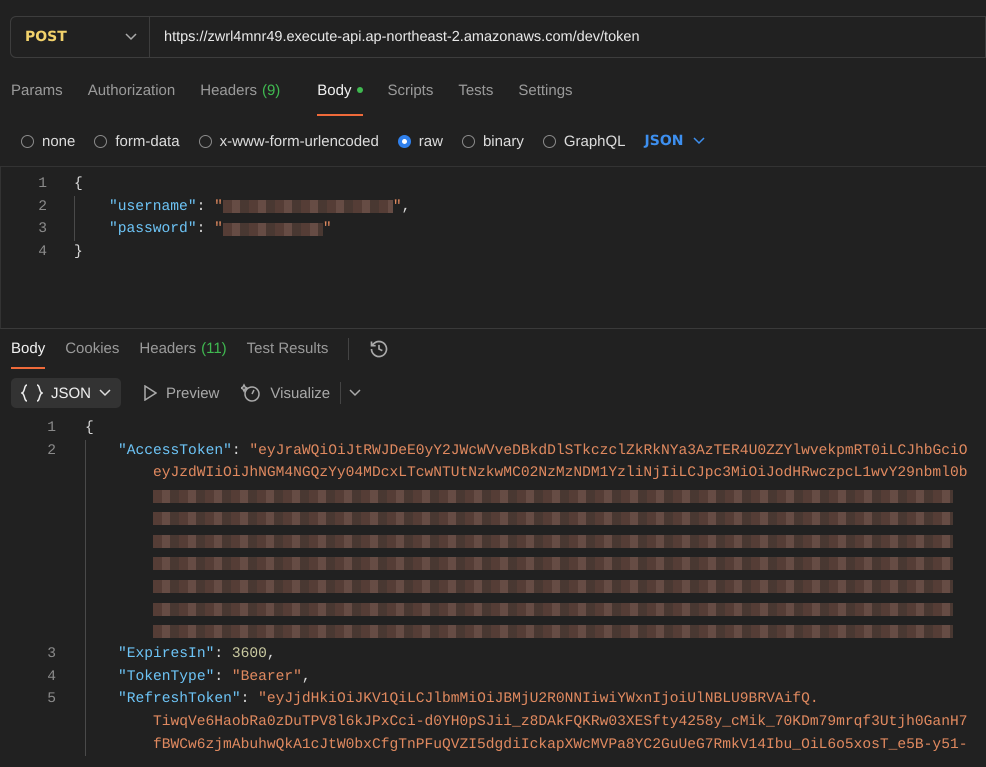 The height and width of the screenshot is (767, 986). What do you see at coordinates (267, 676) in the screenshot?
I see `json-value: "Bearer"` at bounding box center [267, 676].